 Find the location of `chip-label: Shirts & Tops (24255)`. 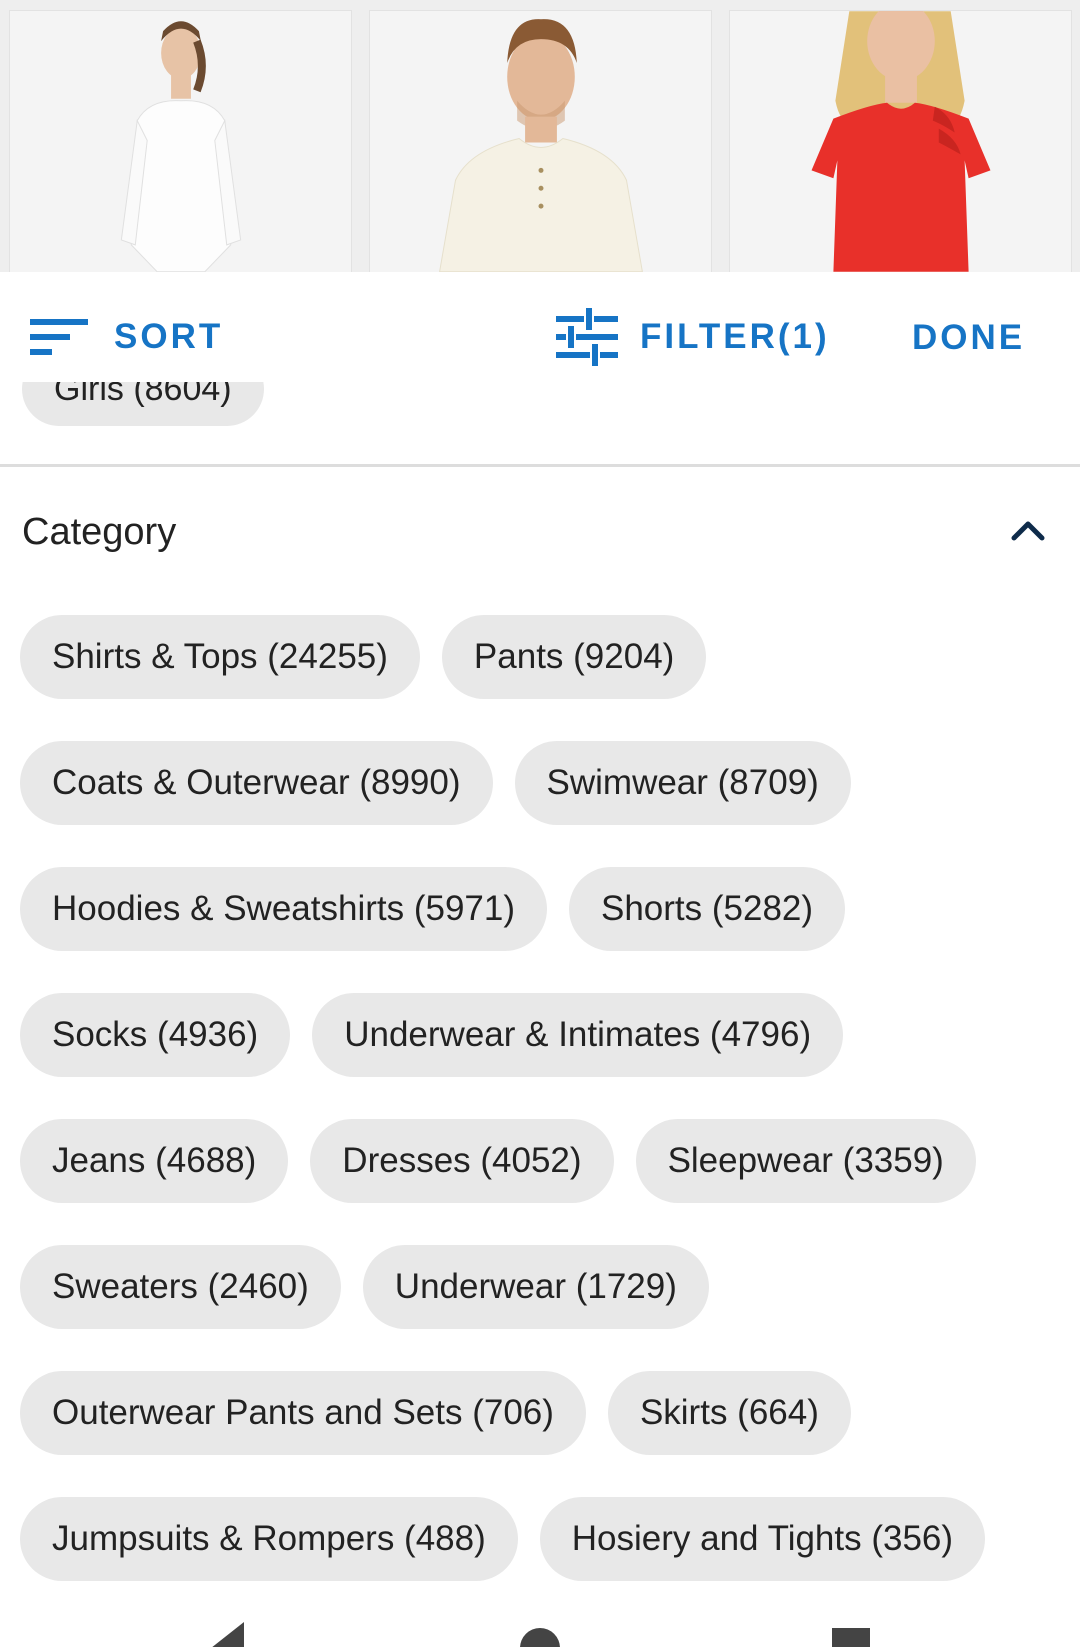

chip-label: Shirts & Tops (24255) is located at coordinates (220, 656).